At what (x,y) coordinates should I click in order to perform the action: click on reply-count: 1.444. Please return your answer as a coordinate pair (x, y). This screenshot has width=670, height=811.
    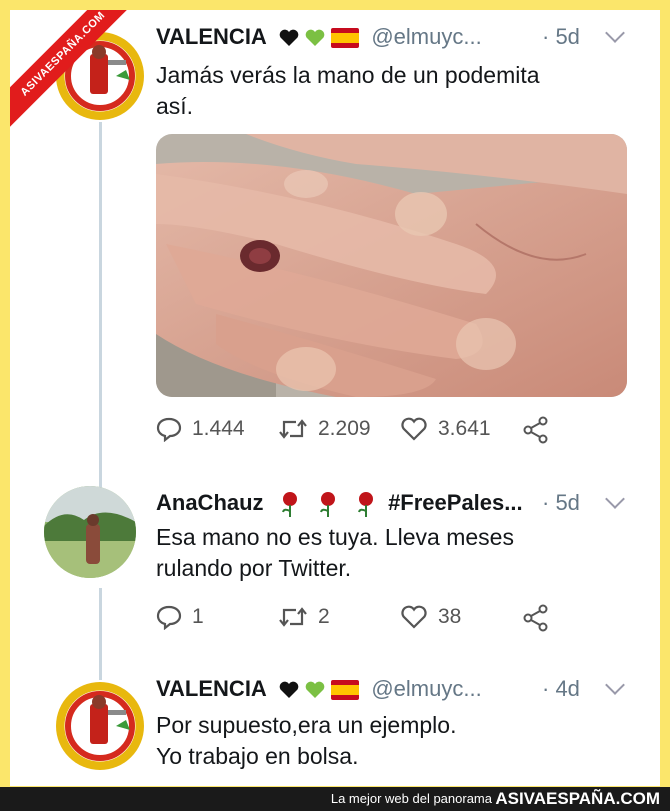
    Looking at the image, I should click on (218, 428).